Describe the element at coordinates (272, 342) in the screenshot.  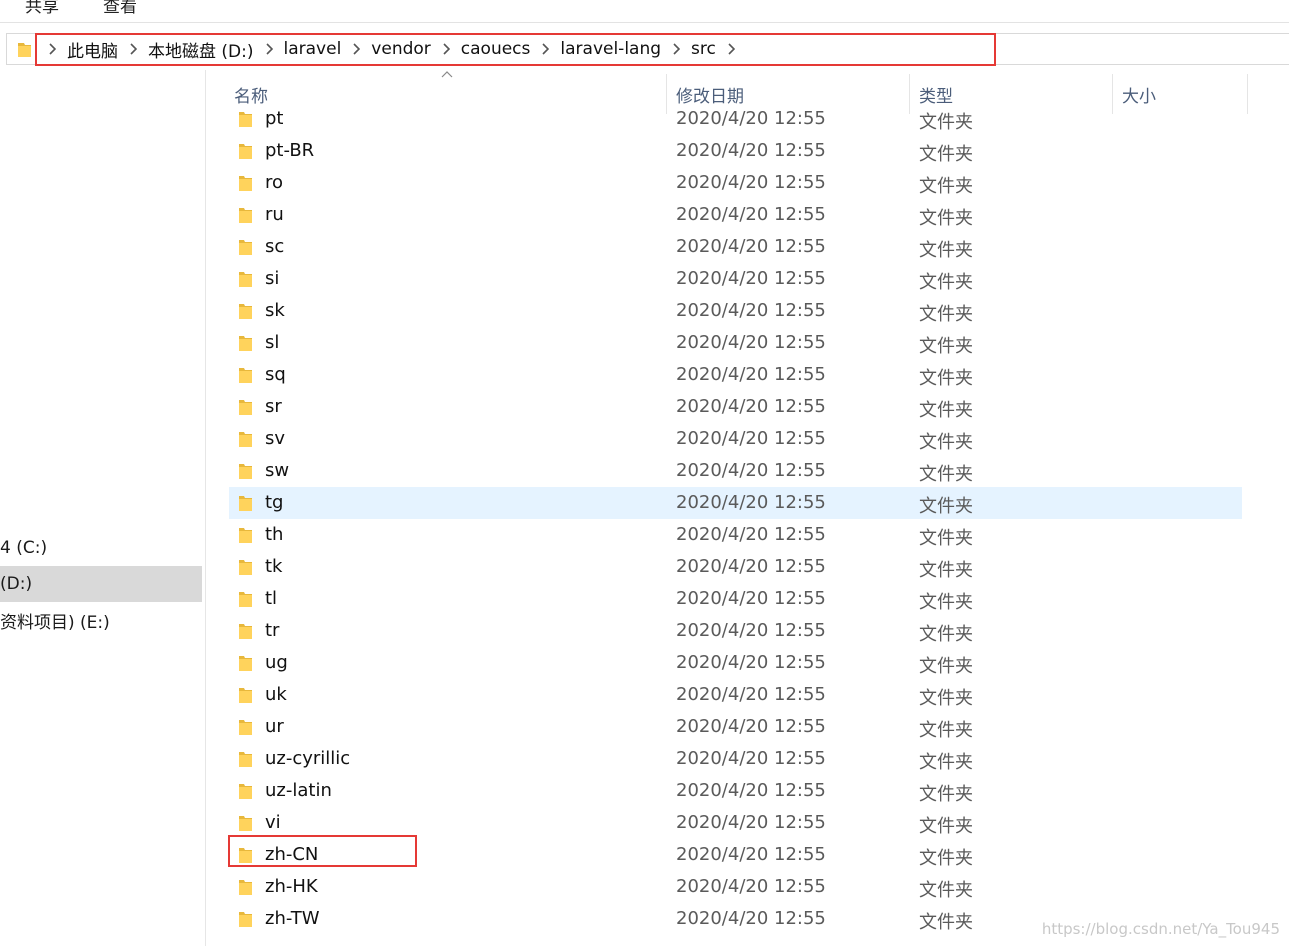
I see `file-name: sl` at that location.